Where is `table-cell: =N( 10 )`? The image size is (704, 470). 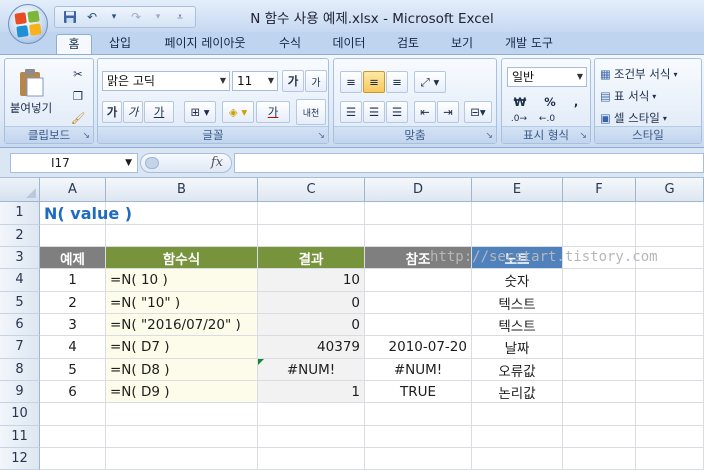
table-cell: =N( 10 ) is located at coordinates (182, 280).